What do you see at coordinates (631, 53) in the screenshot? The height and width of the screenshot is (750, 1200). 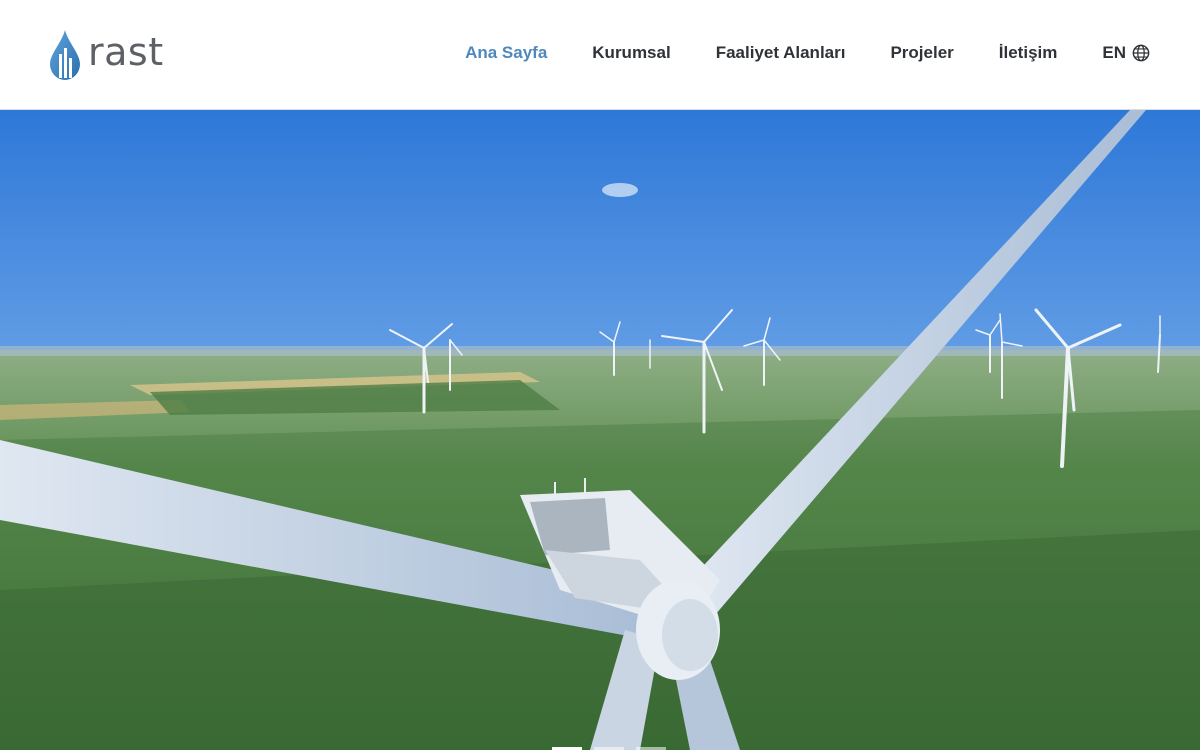 I see `nav-item-kurumsal: Kurumsal` at bounding box center [631, 53].